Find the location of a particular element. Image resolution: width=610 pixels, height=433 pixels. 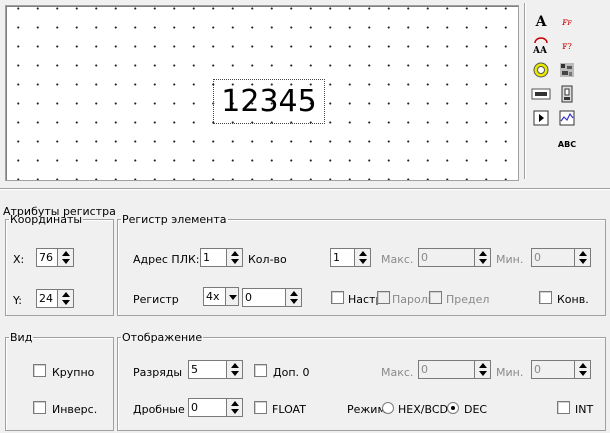

large-label: Крупно is located at coordinates (73, 372).